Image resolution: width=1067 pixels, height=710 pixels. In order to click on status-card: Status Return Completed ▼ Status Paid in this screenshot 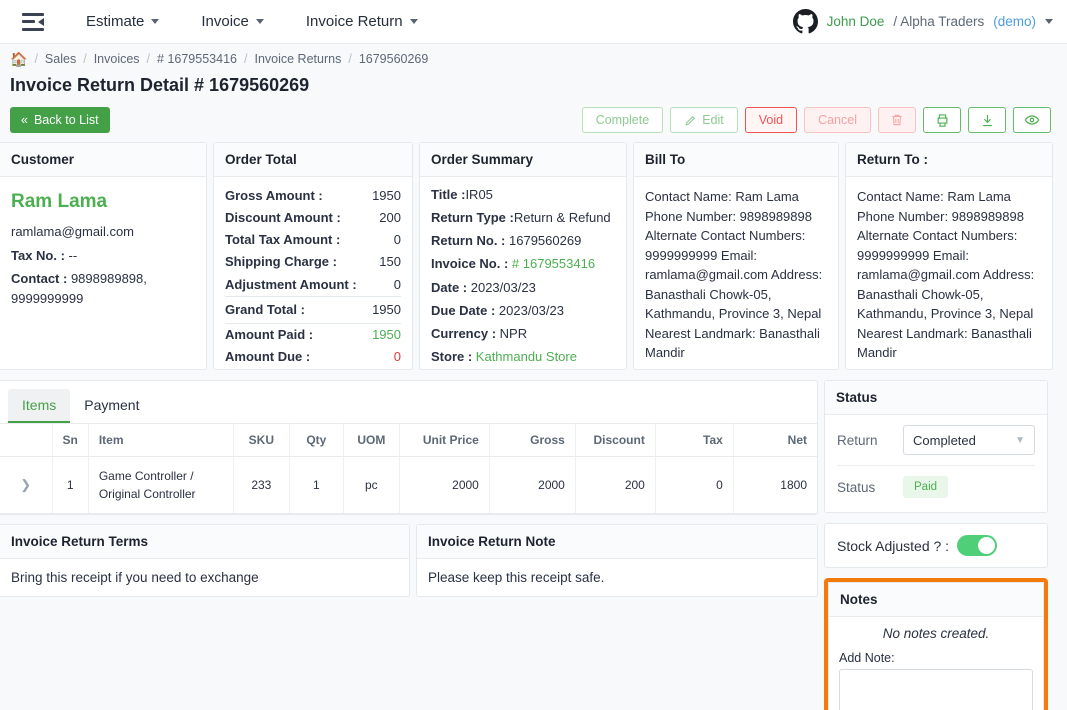, I will do `click(936, 446)`.